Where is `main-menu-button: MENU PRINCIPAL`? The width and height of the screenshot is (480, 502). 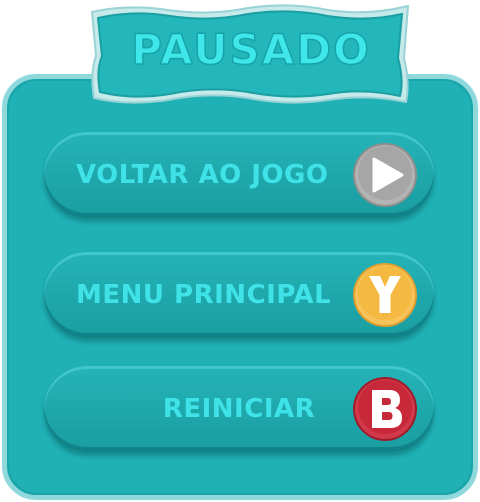 main-menu-button: MENU PRINCIPAL is located at coordinates (239, 295).